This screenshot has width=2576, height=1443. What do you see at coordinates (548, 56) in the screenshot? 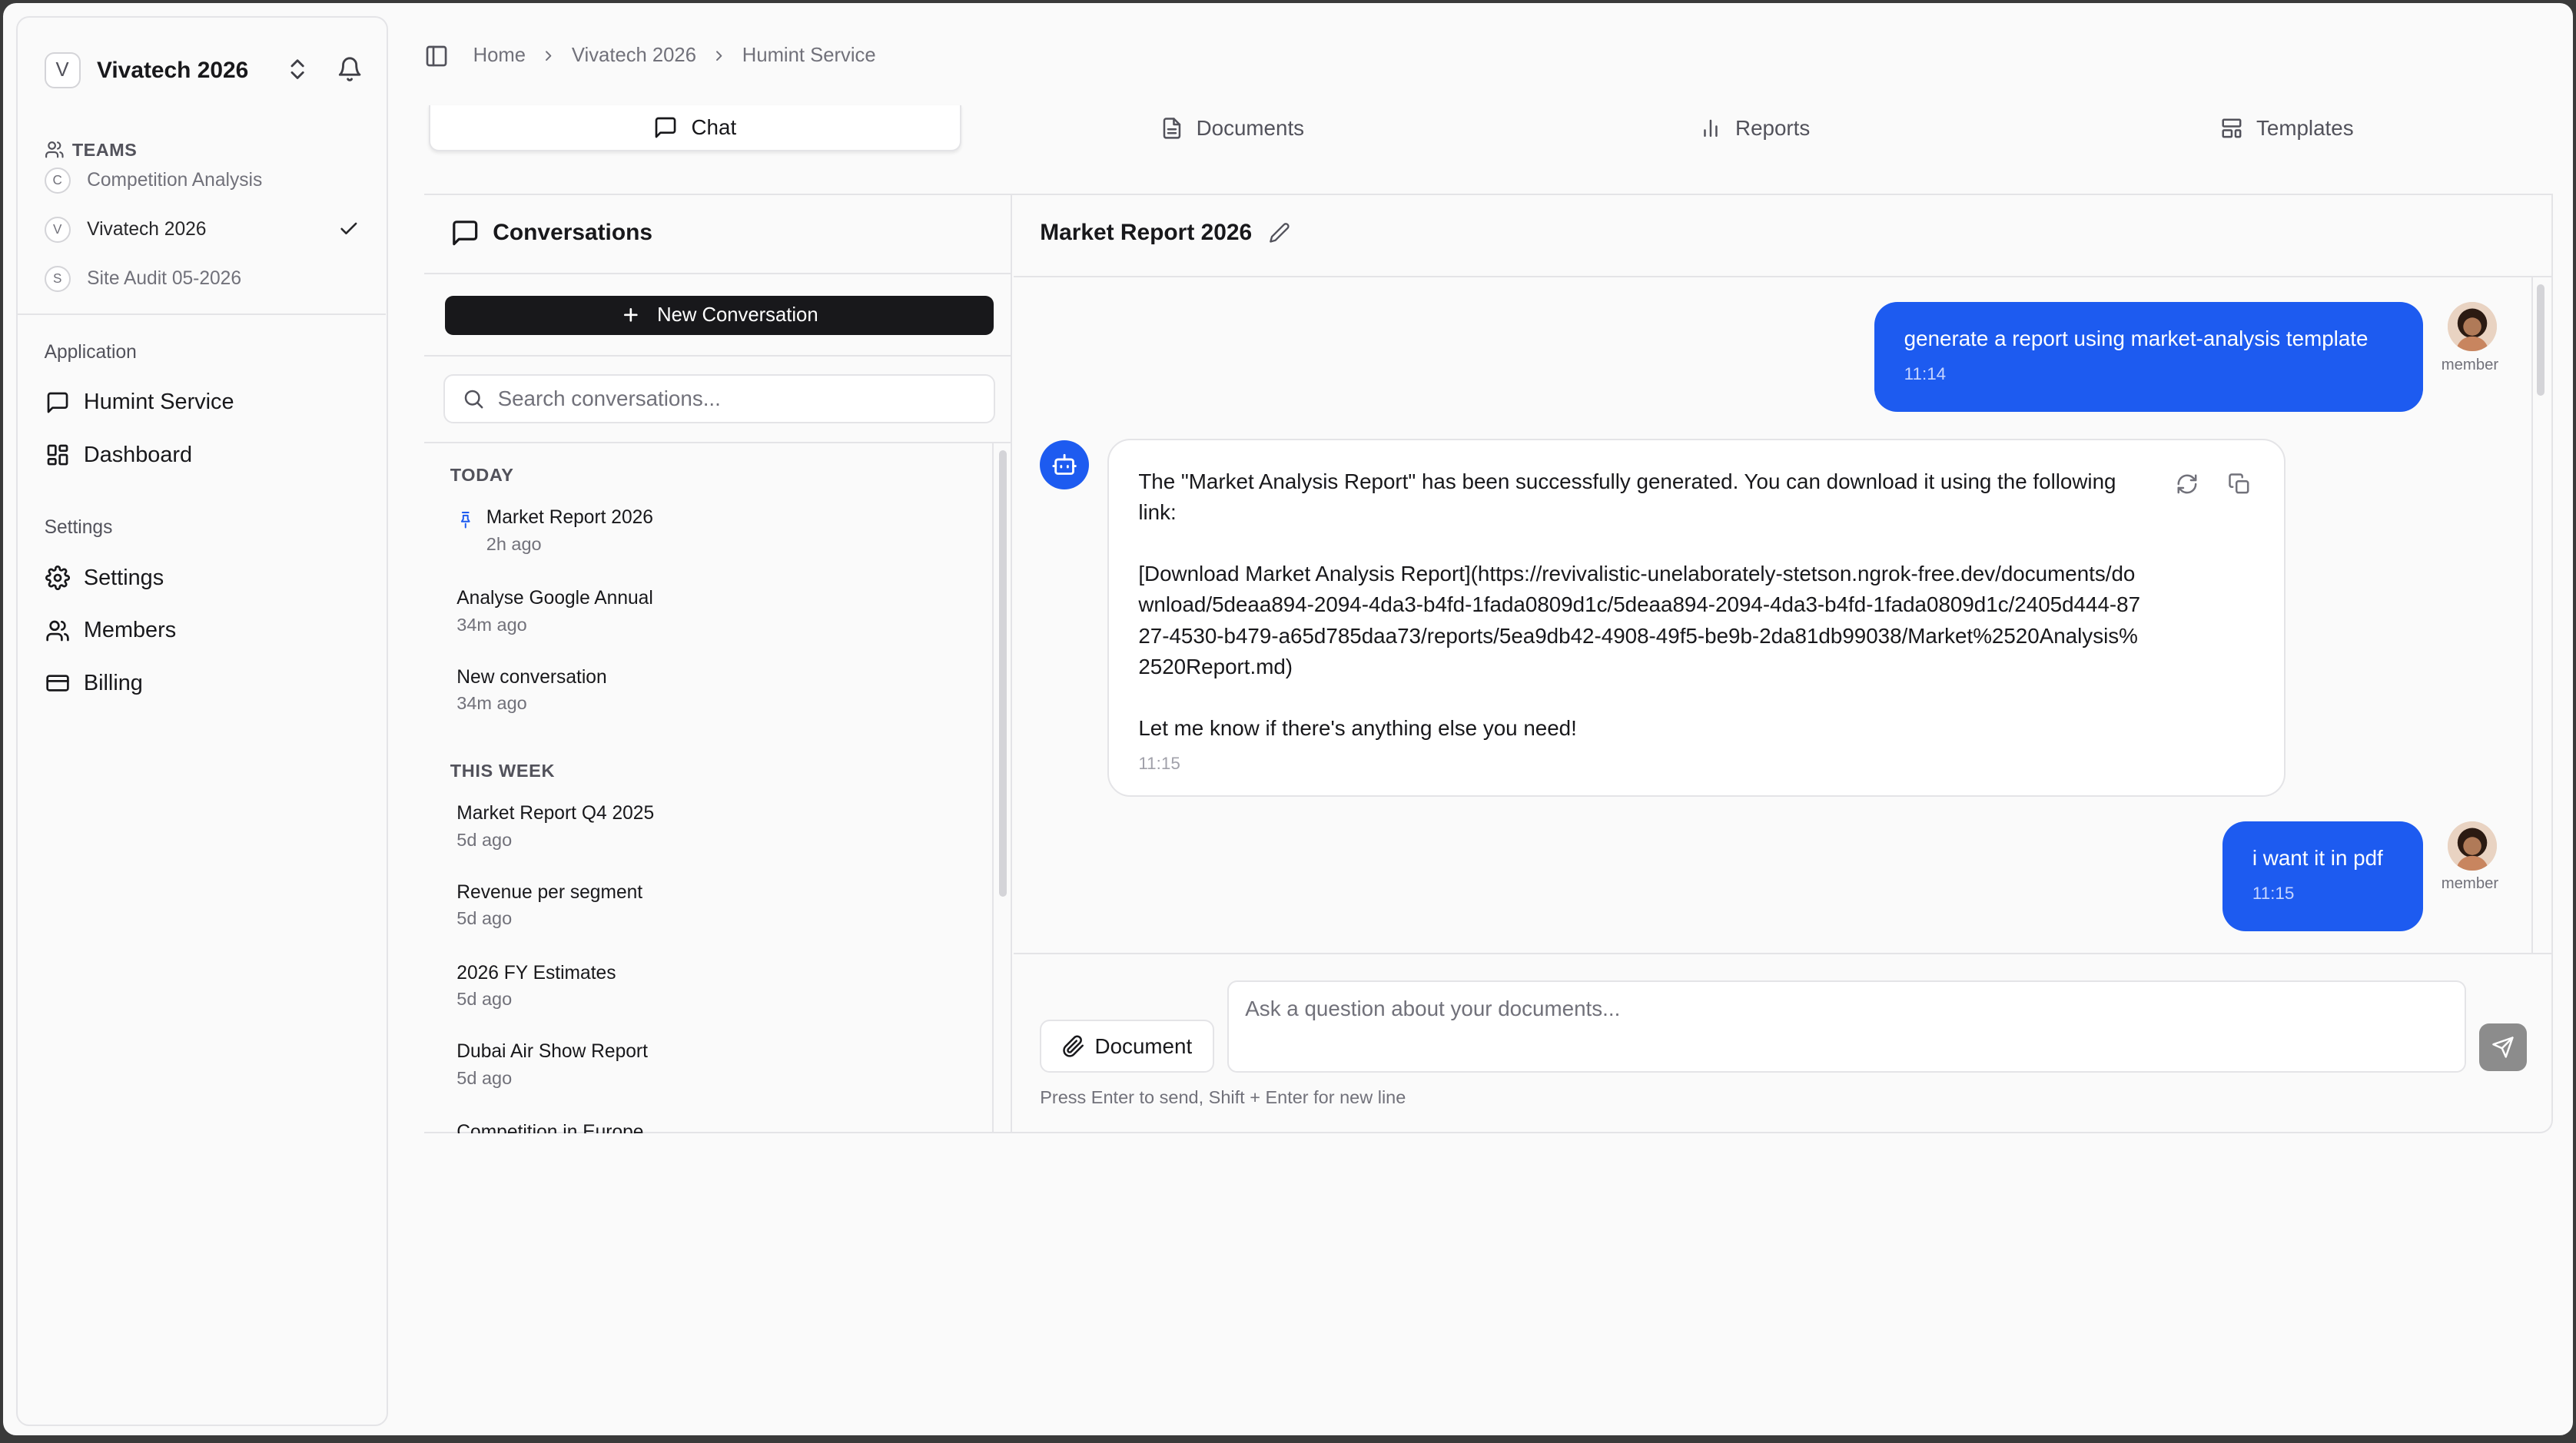
I see `chevron-right-icon` at bounding box center [548, 56].